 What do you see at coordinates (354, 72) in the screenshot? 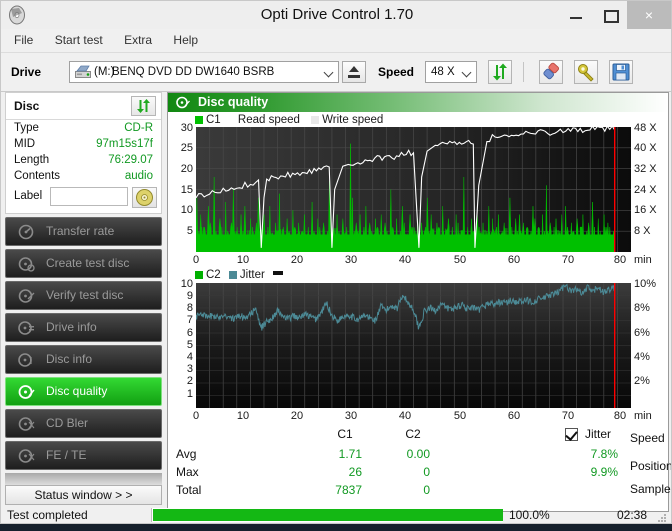
I see `eject-button` at bounding box center [354, 72].